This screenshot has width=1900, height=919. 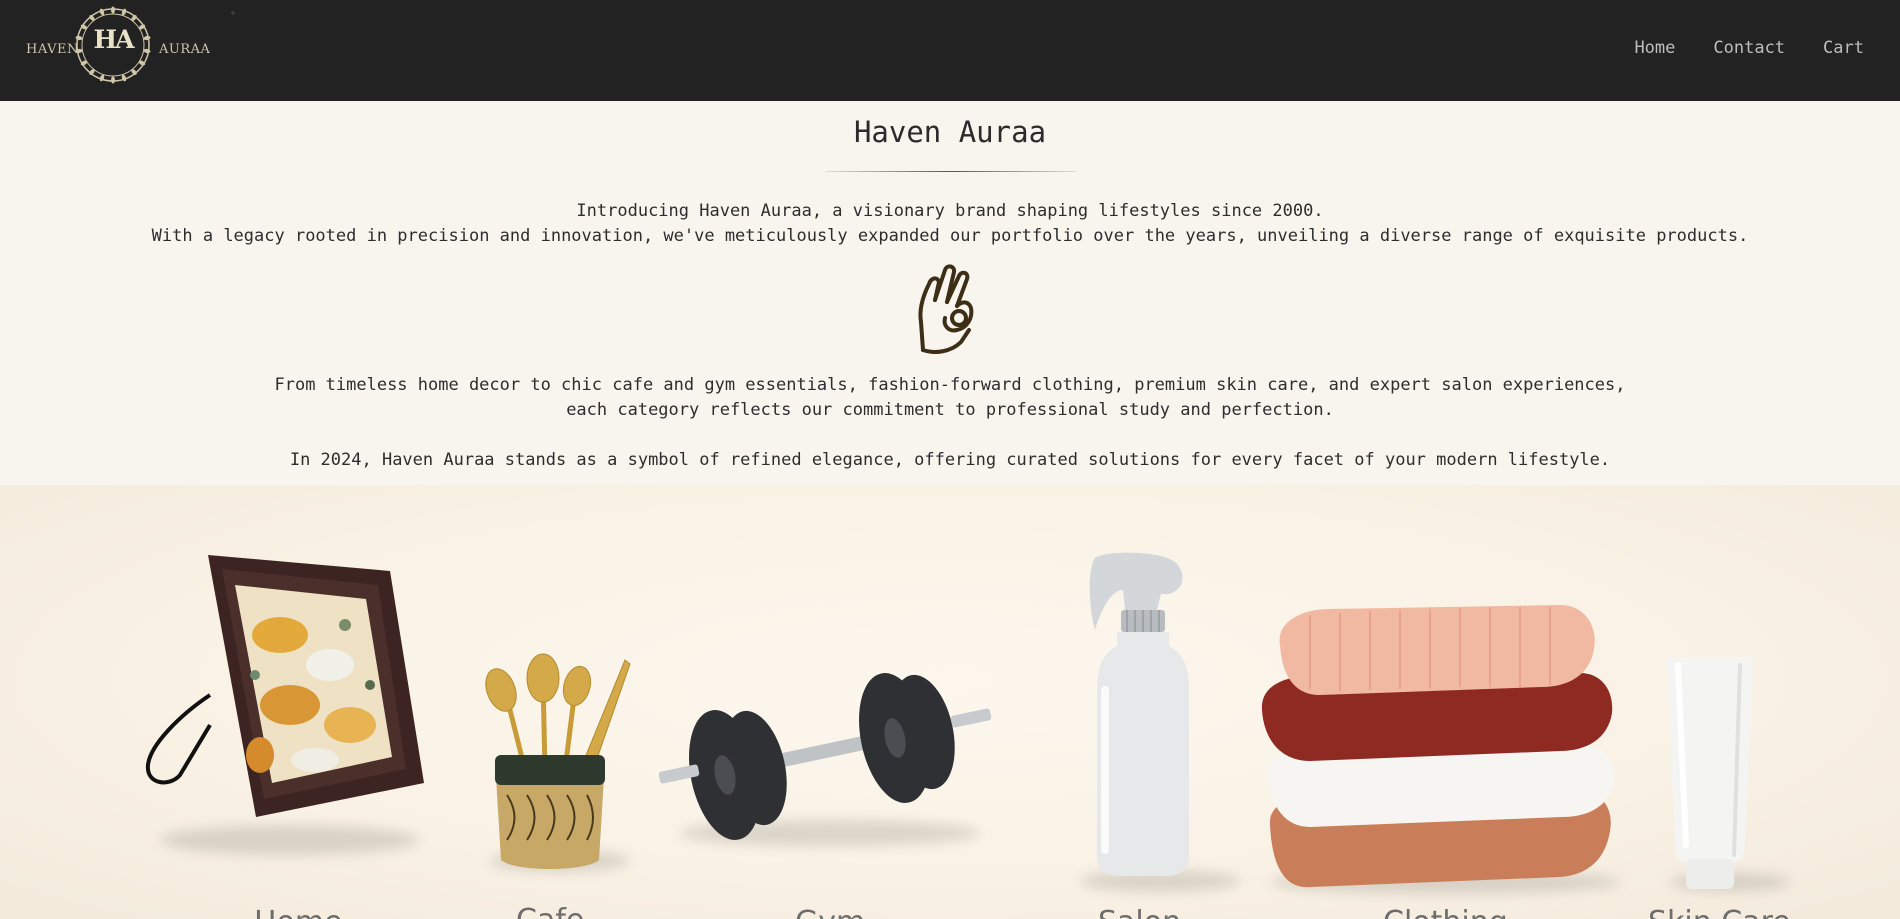 What do you see at coordinates (1445, 912) in the screenshot?
I see `category-clothing-label: Clothing` at bounding box center [1445, 912].